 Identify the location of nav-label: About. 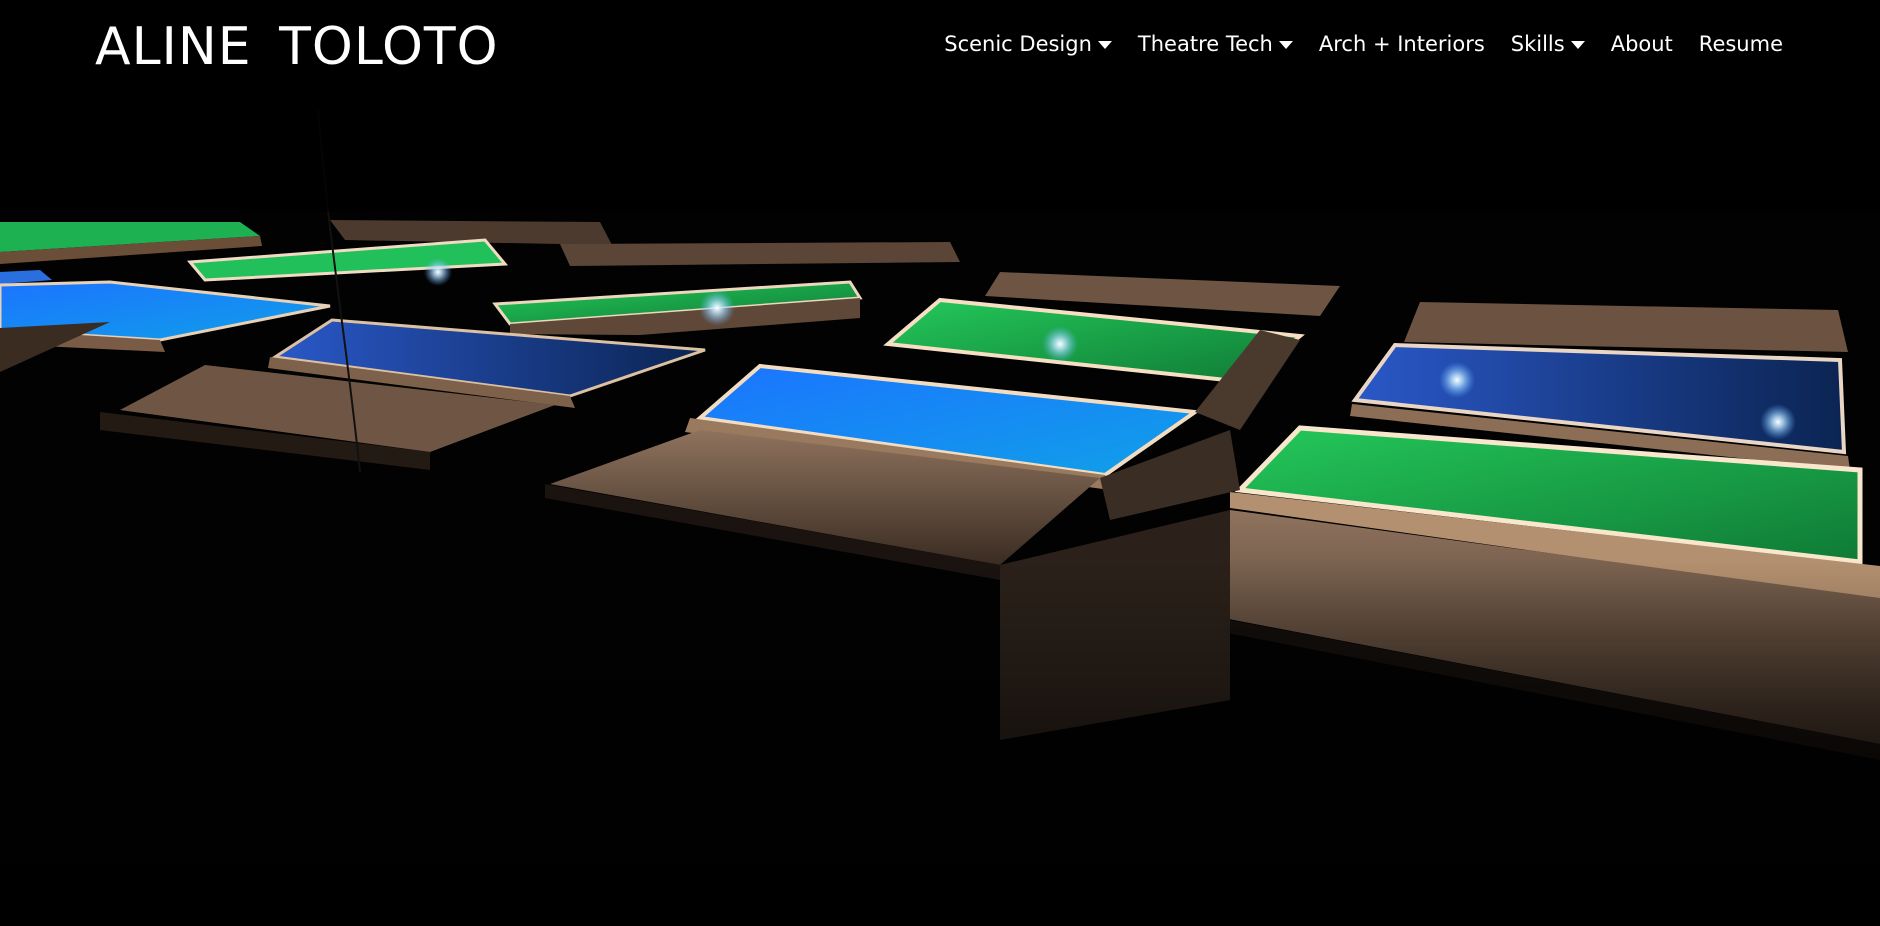
(1641, 44).